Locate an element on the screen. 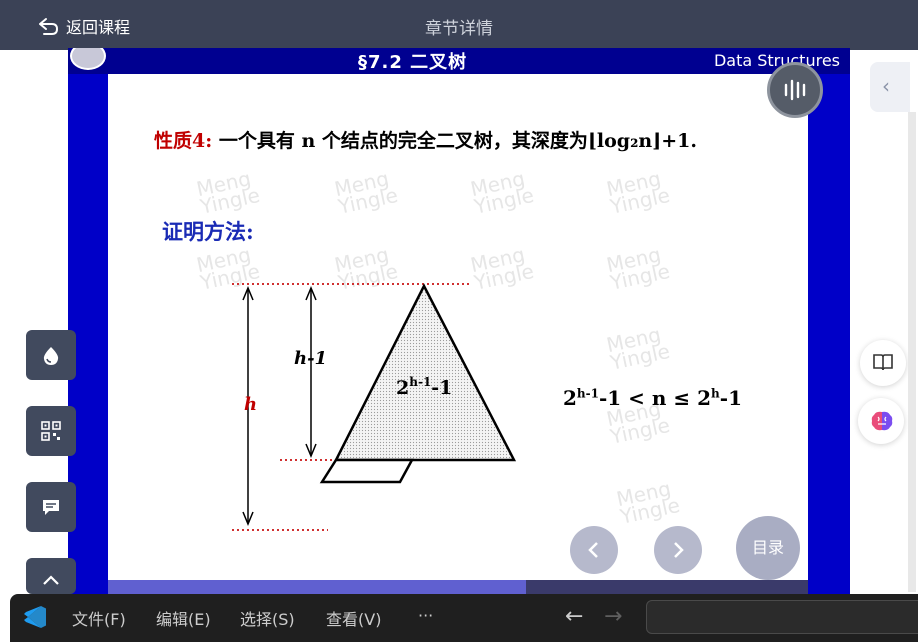  collapse-side-panel-button: ‹ is located at coordinates (890, 87).